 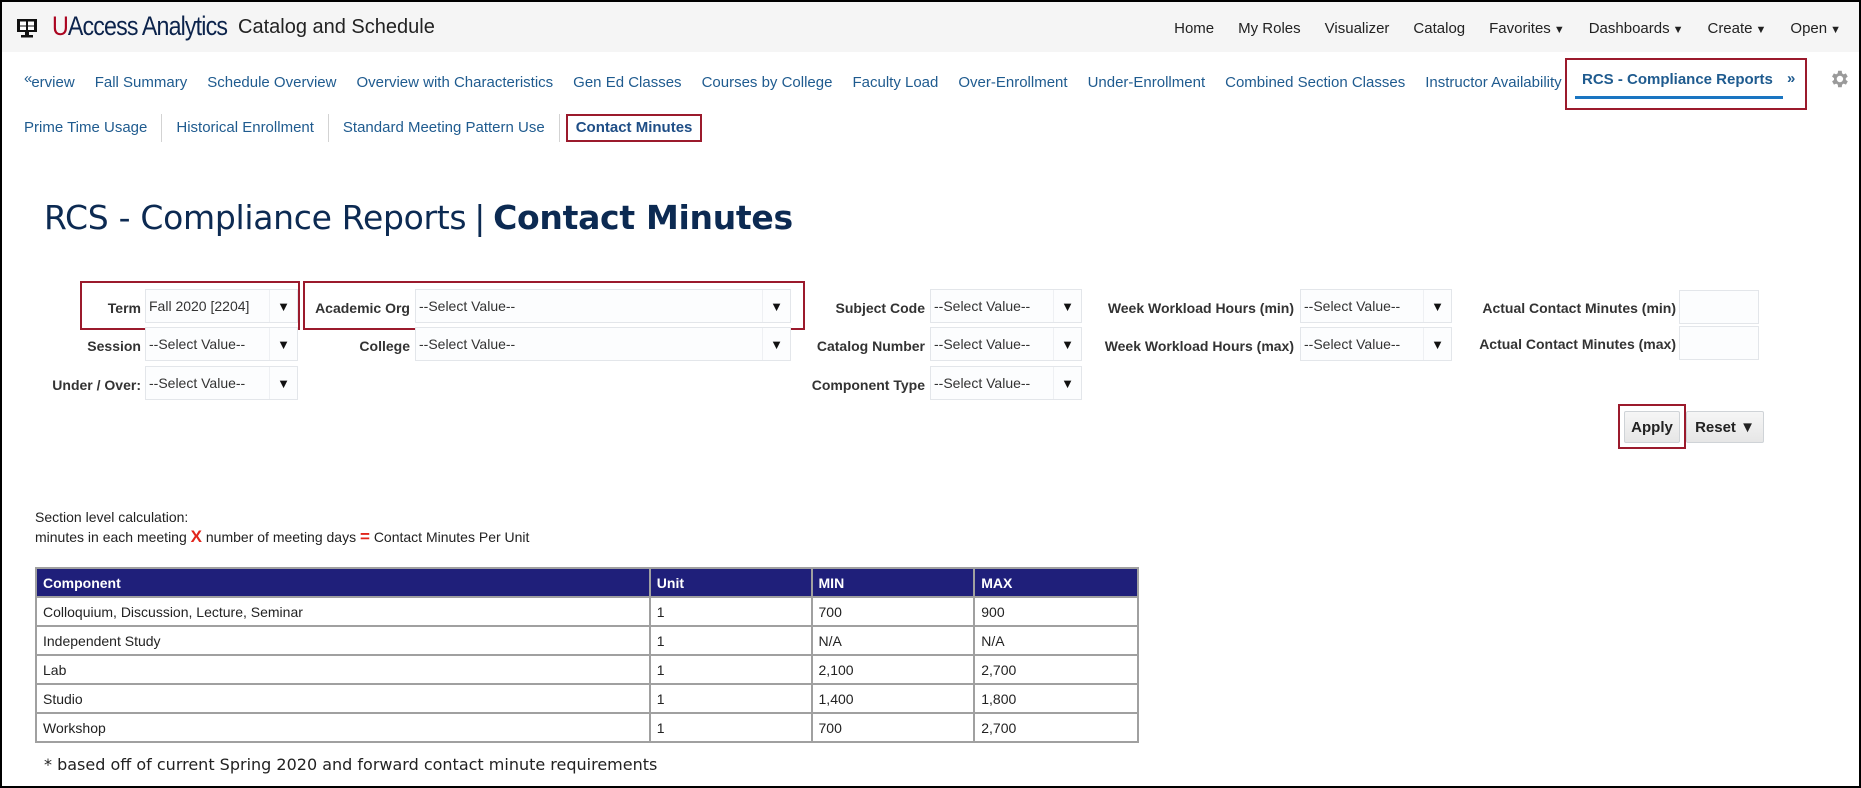 What do you see at coordinates (587, 669) in the screenshot?
I see `table-row: Lab 1 2,100 2,700` at bounding box center [587, 669].